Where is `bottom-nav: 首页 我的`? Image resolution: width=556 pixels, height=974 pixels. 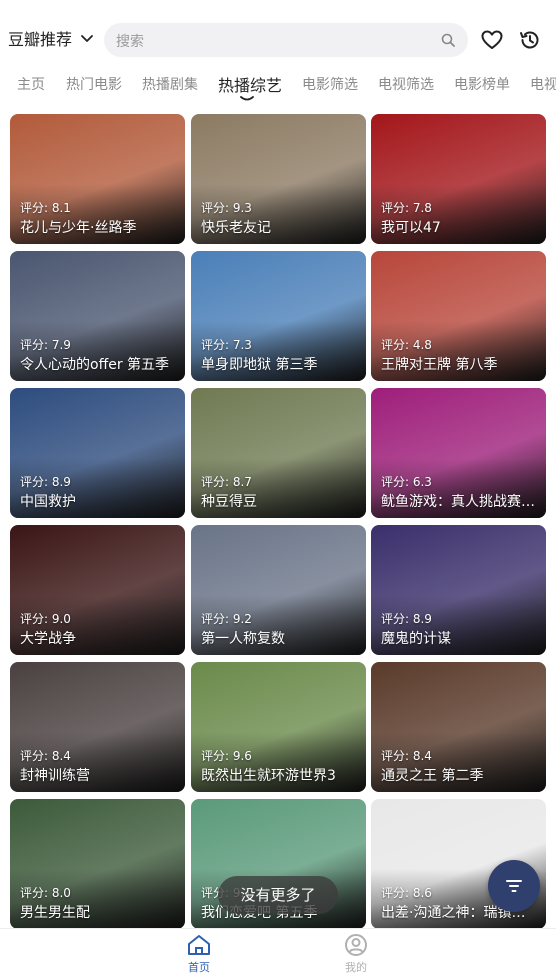 bottom-nav: 首页 我的 is located at coordinates (278, 951).